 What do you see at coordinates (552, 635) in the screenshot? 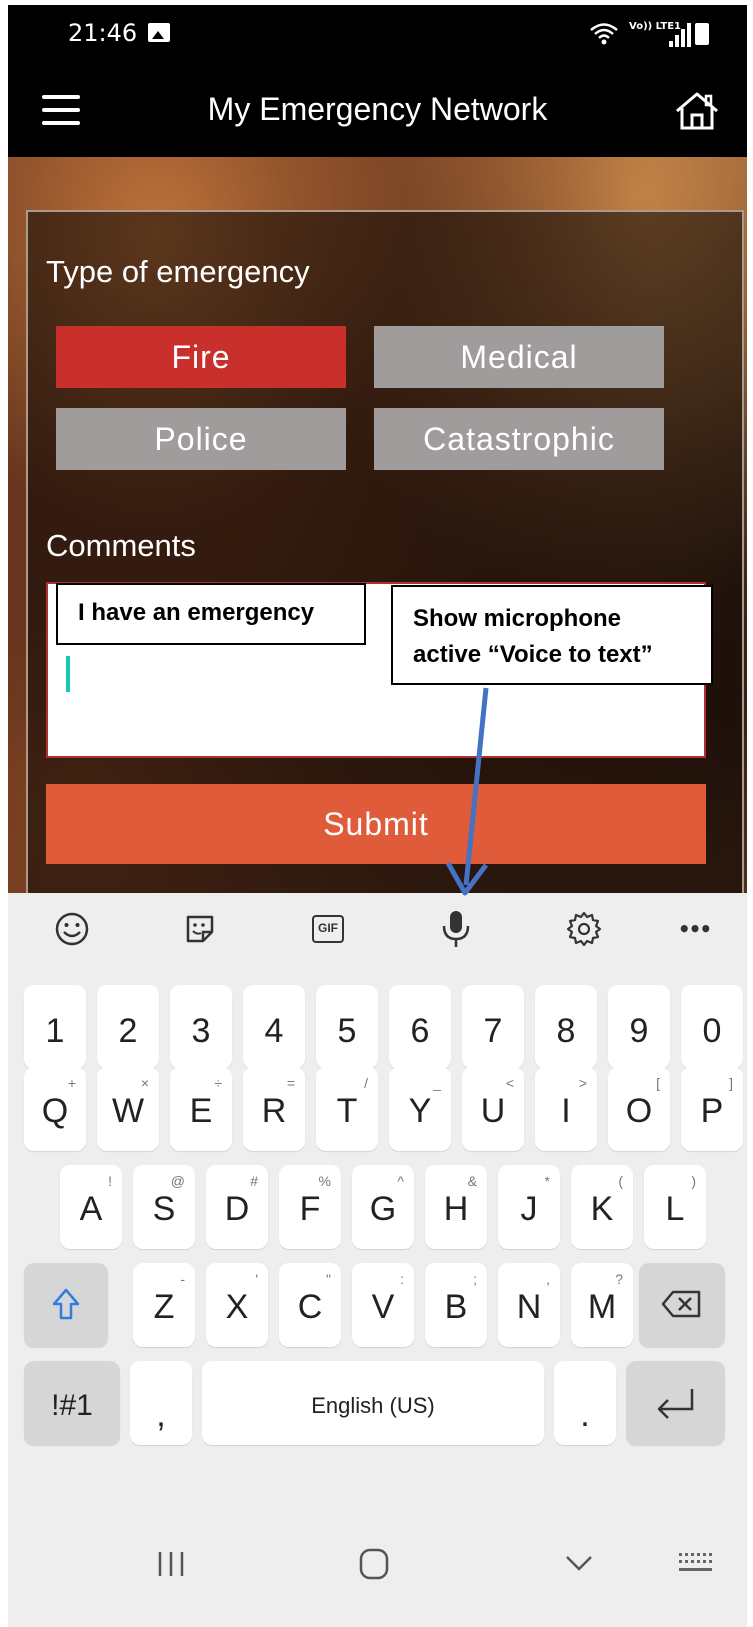
I see `mic-note-callout: Show microphone active “Voice to text”` at bounding box center [552, 635].